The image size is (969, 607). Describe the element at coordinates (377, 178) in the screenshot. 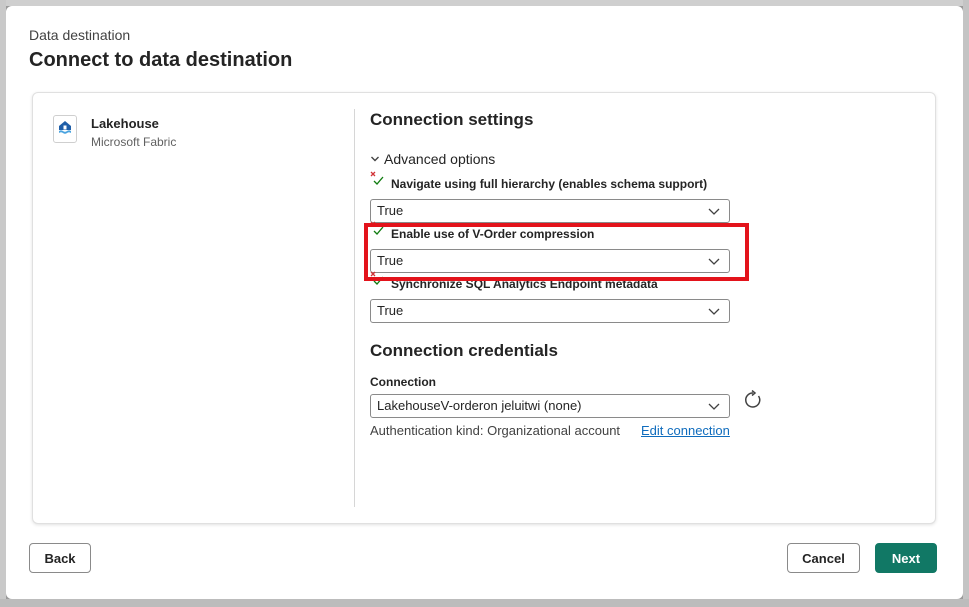

I see `check-x-icon` at that location.